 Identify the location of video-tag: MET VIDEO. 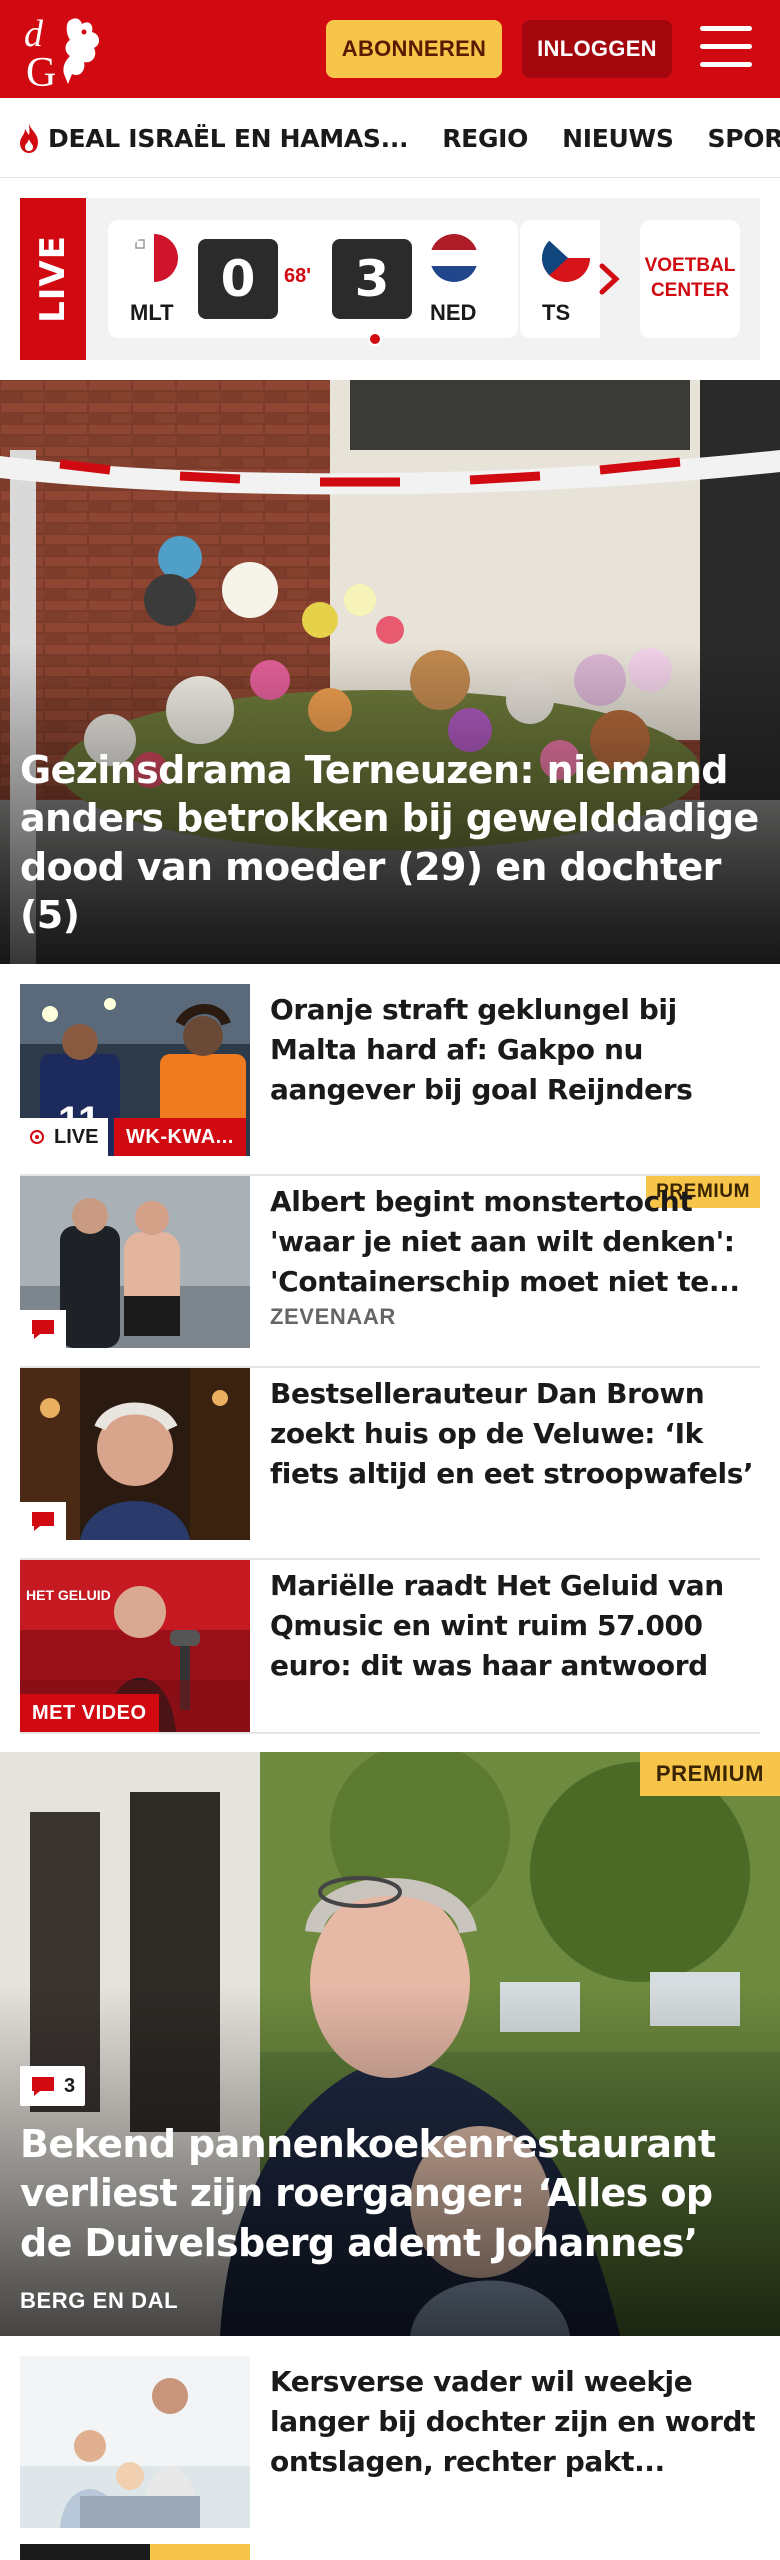
(89, 1713).